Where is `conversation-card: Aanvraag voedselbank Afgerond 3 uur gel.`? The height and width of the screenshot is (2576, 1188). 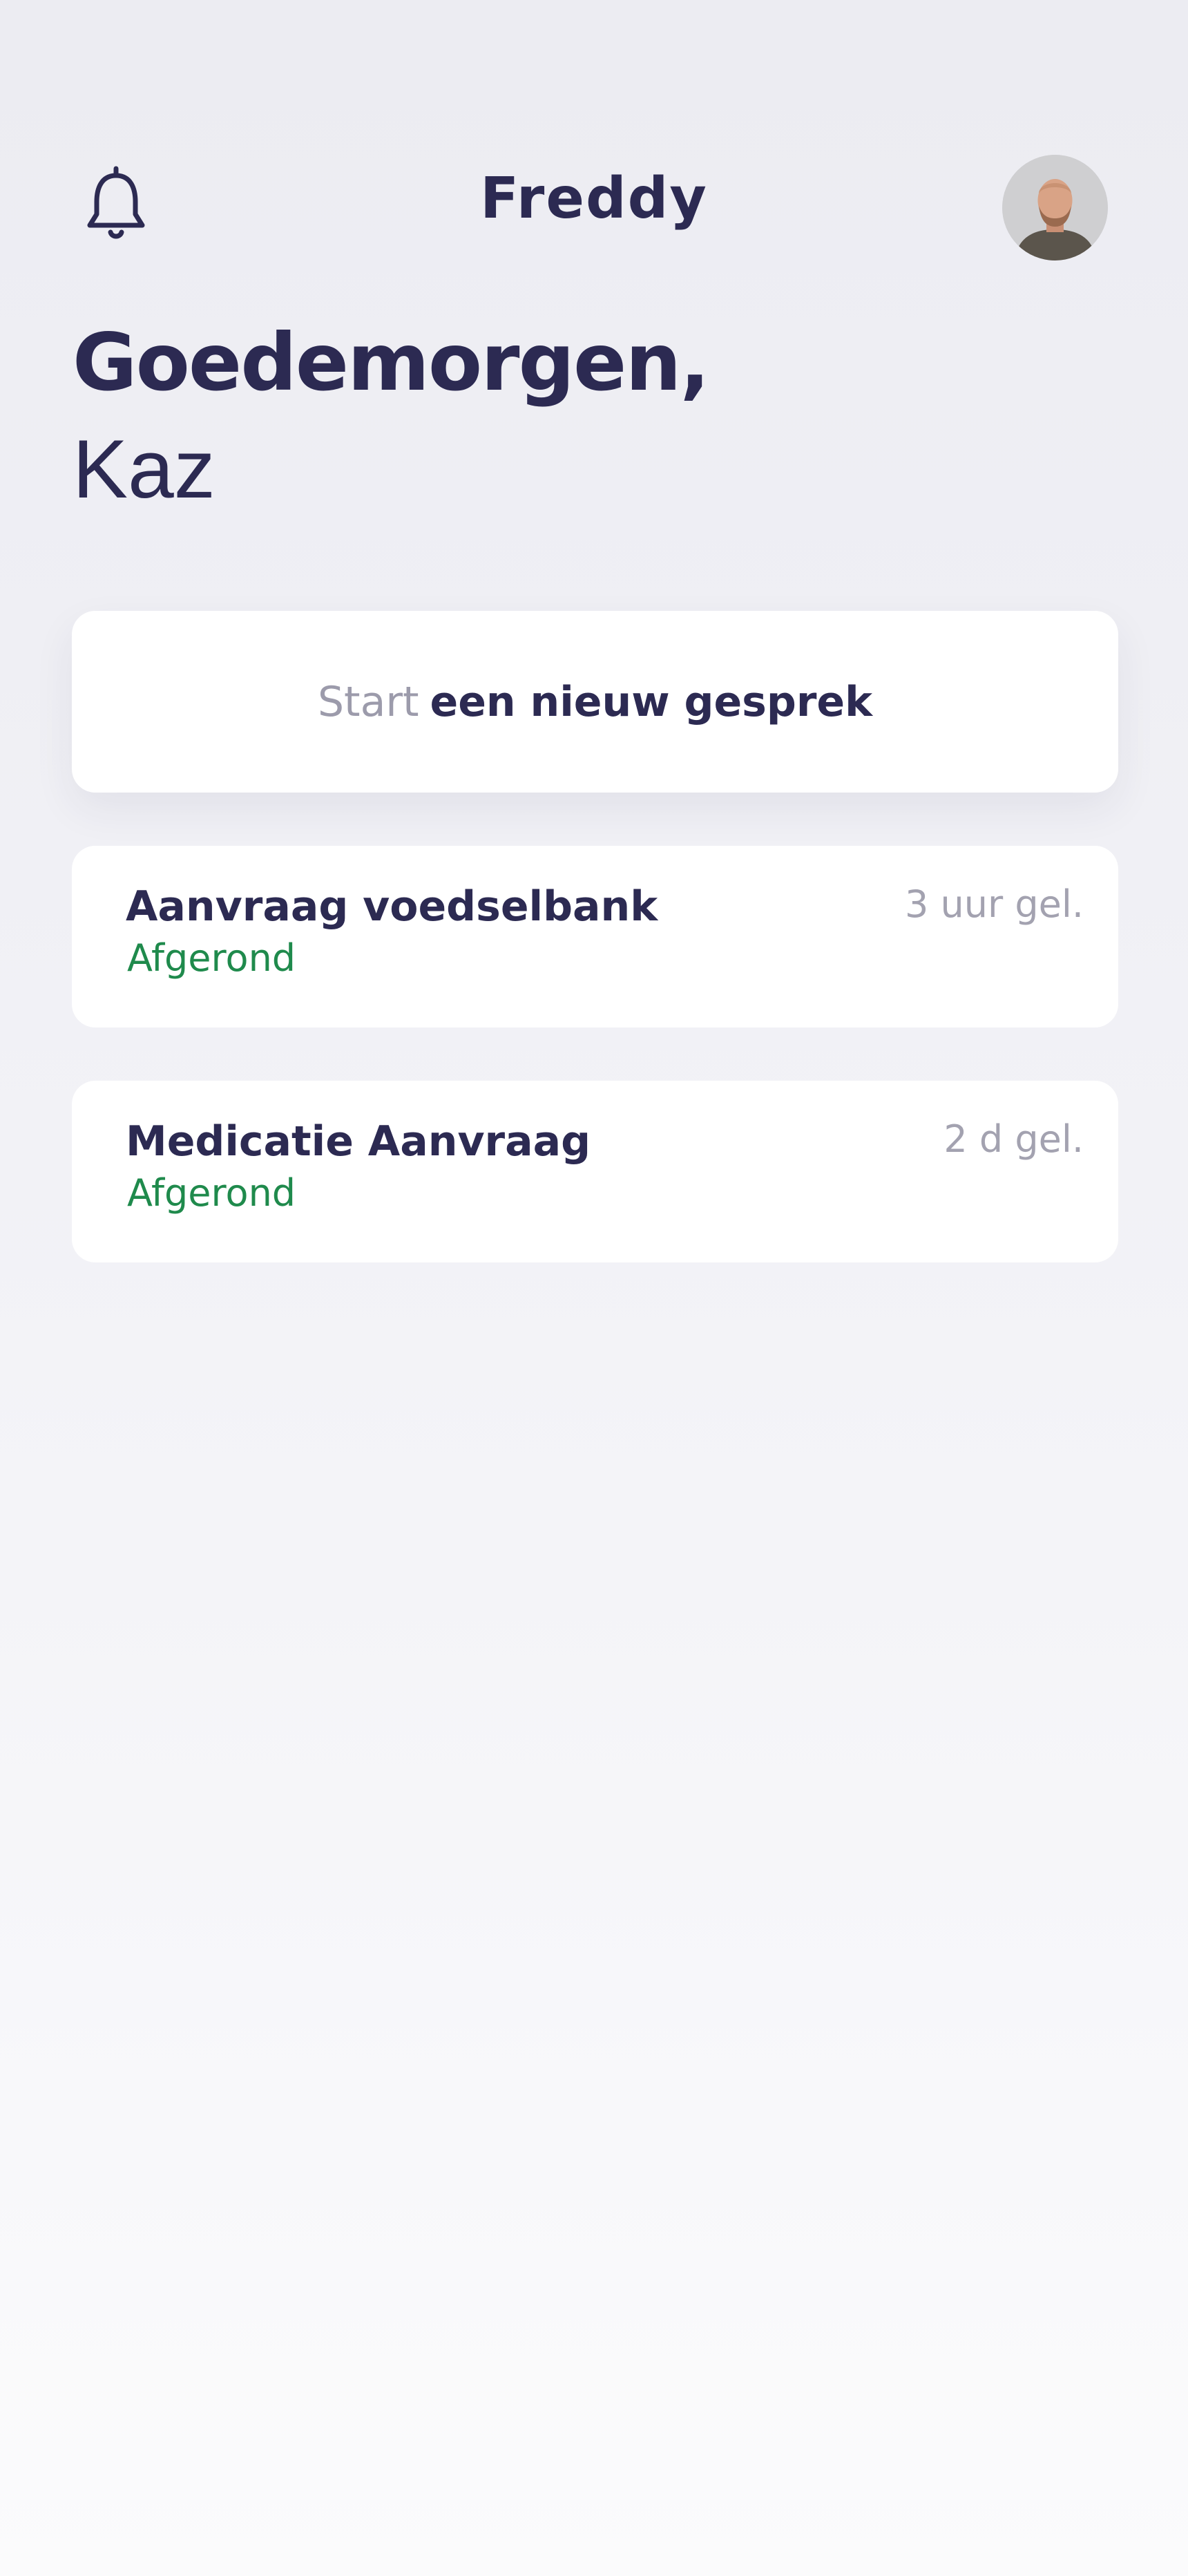 conversation-card: Aanvraag voedselbank Afgerond 3 uur gel. is located at coordinates (595, 936).